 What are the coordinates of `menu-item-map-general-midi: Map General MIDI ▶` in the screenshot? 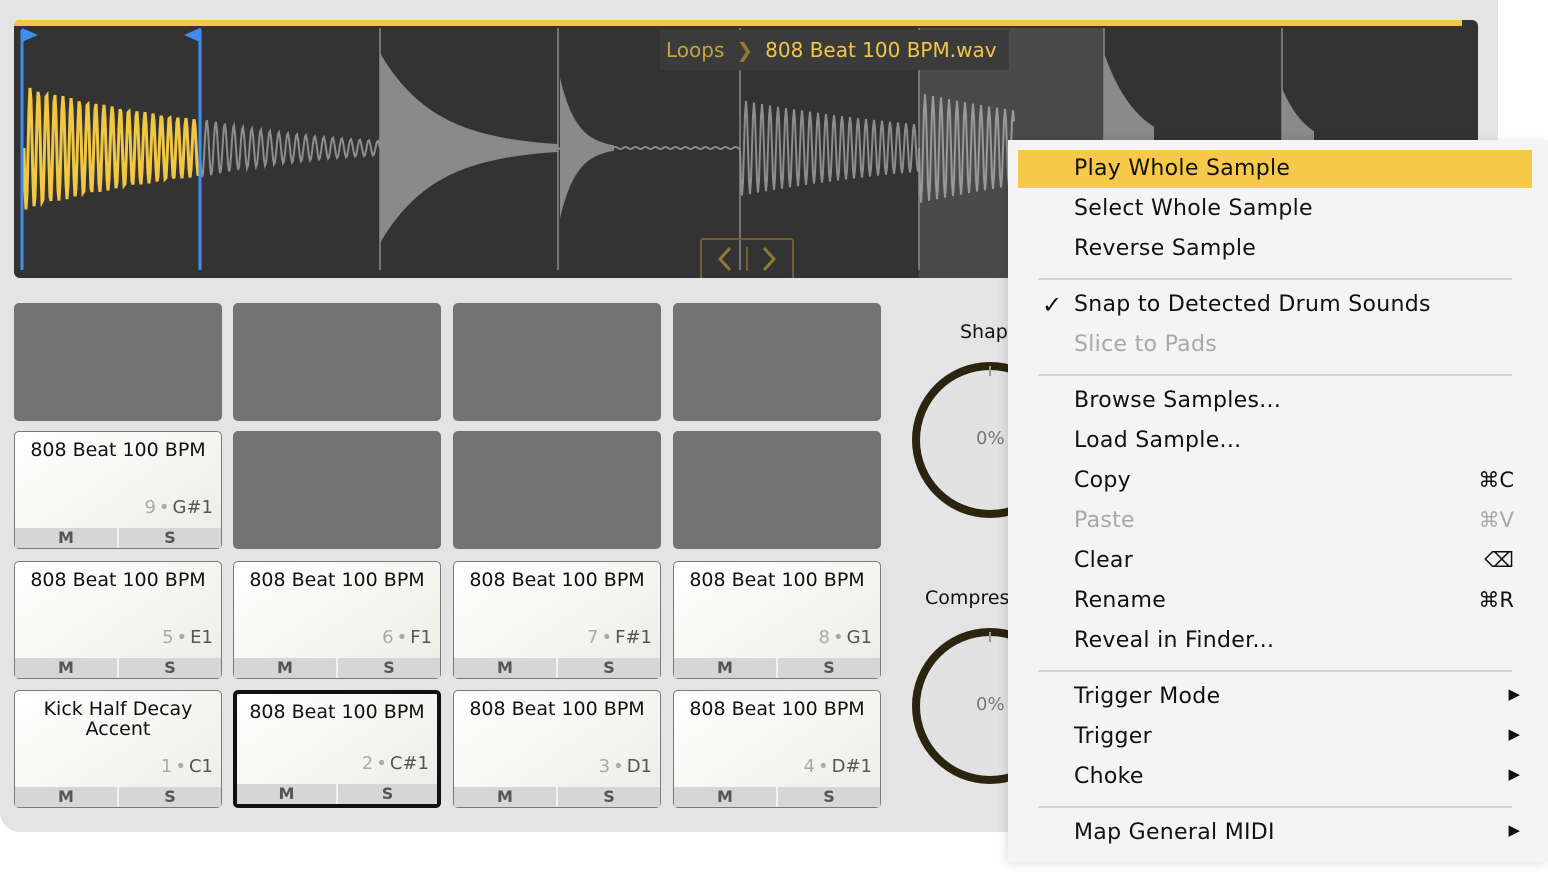 It's located at (1275, 833).